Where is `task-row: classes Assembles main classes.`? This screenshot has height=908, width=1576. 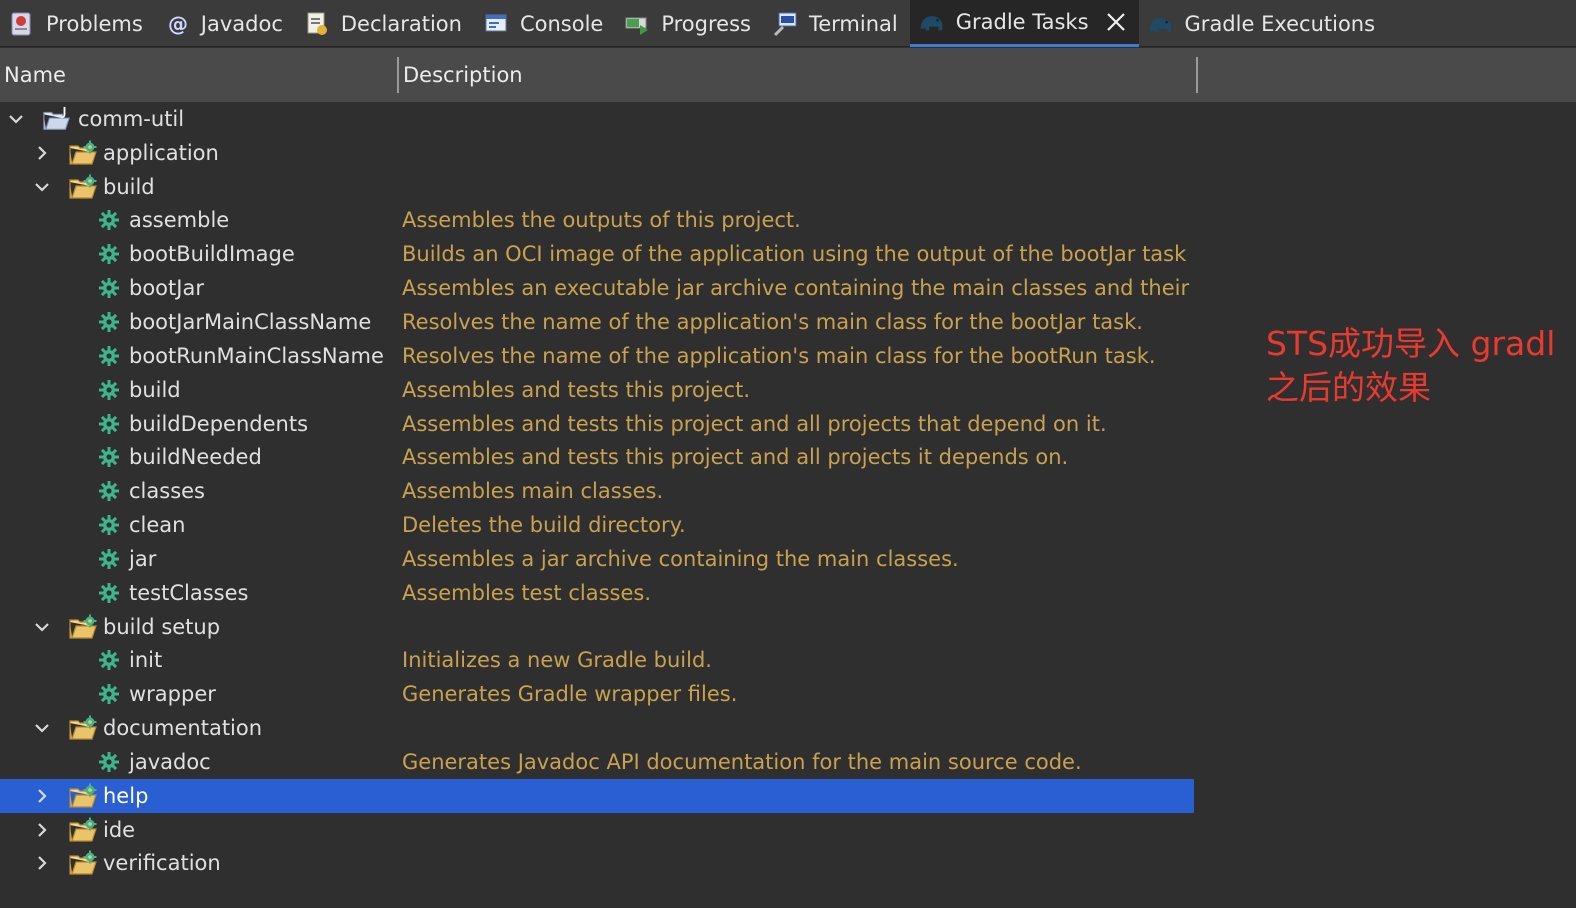
task-row: classes Assembles main classes. is located at coordinates (597, 491).